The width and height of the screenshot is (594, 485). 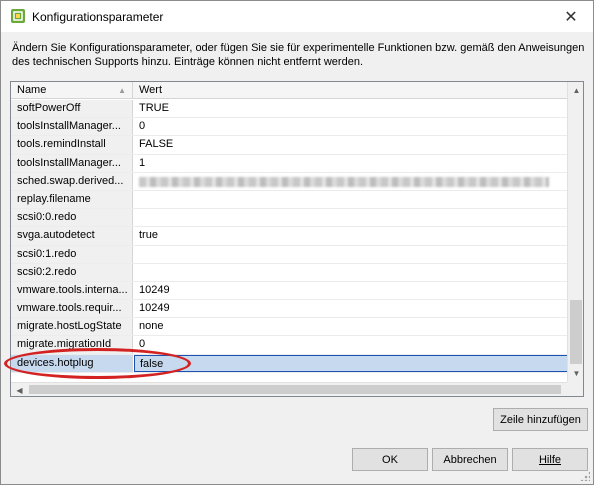 I want to click on close-icon: ✕, so click(x=571, y=16).